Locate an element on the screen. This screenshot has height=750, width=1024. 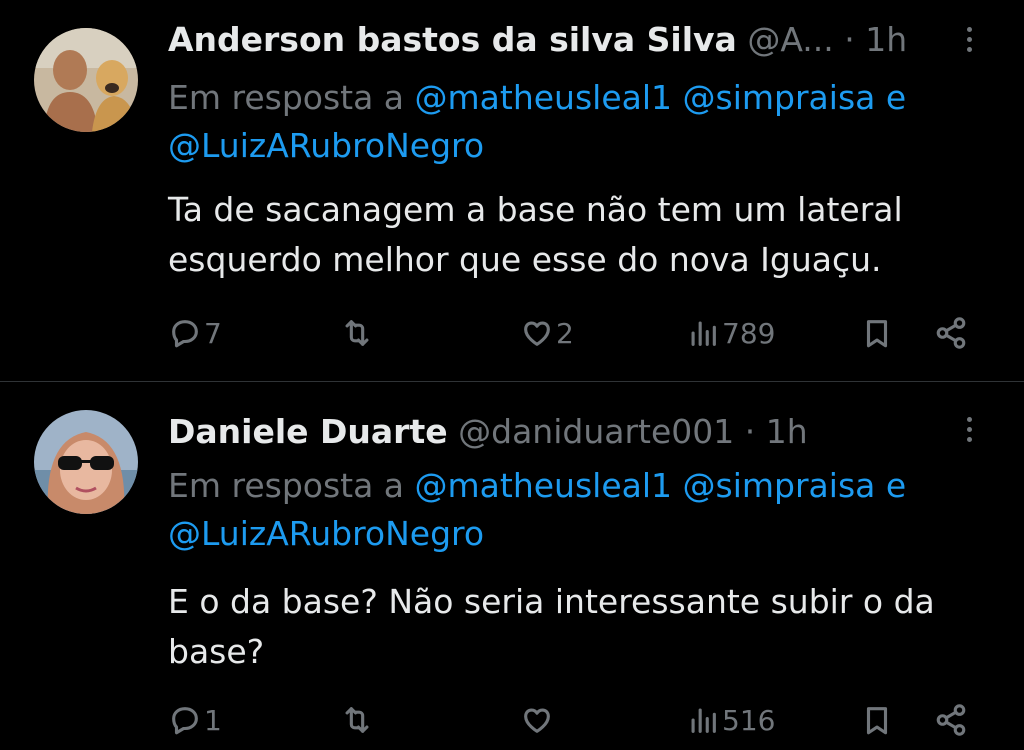
reply-button: 7 is located at coordinates (195, 333).